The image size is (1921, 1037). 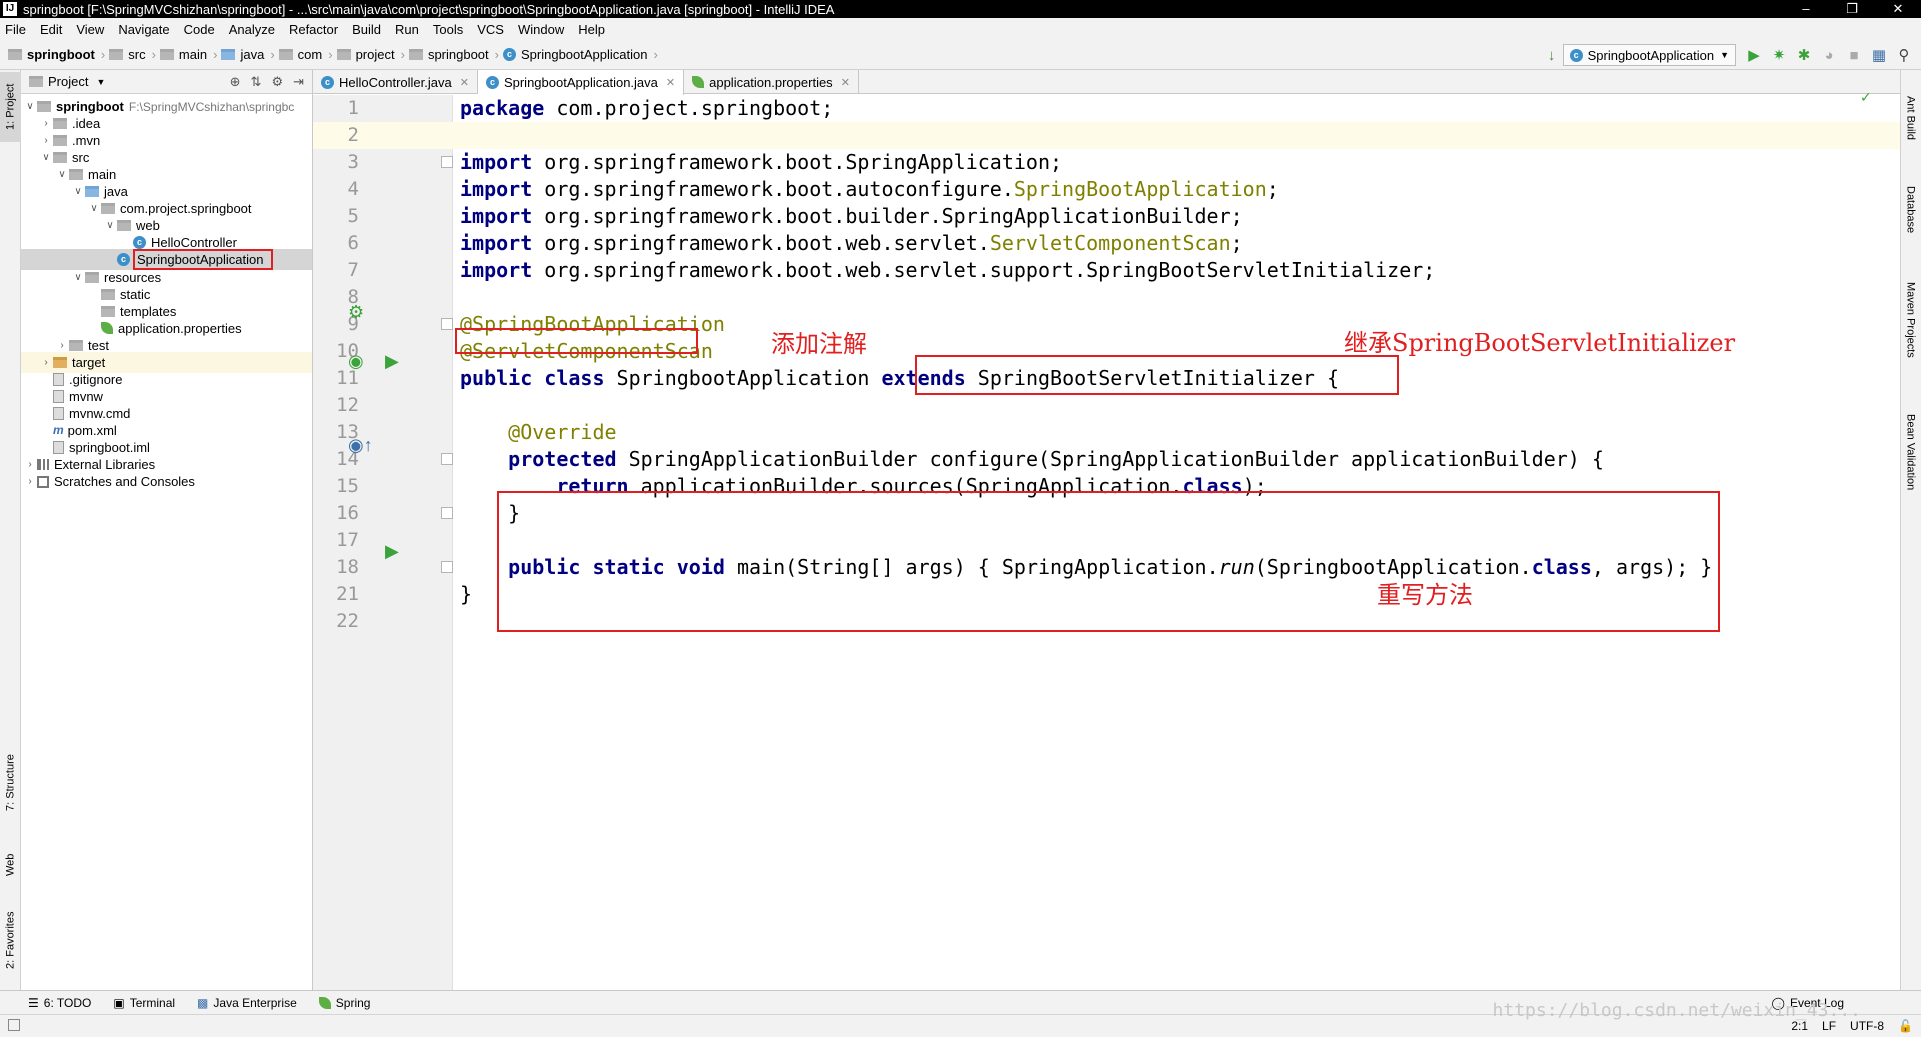 What do you see at coordinates (395, 82) in the screenshot?
I see `editor-tab-hellocontroller: c HelloController.java ✕` at bounding box center [395, 82].